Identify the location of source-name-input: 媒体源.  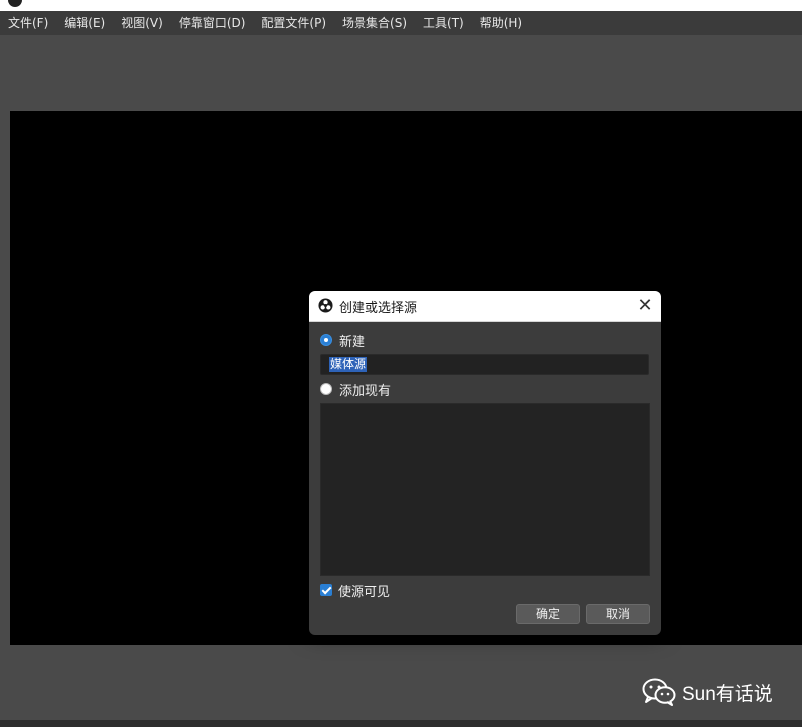
(484, 364).